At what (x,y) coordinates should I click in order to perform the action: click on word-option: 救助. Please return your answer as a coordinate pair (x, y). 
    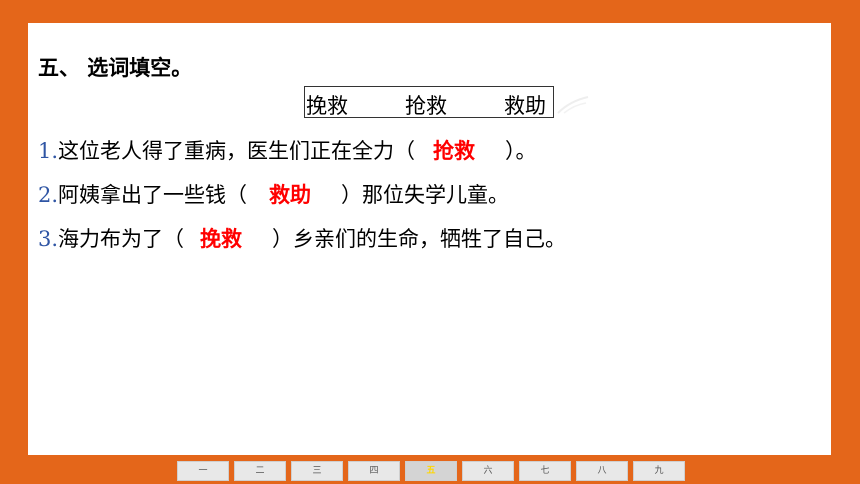
    Looking at the image, I should click on (525, 106).